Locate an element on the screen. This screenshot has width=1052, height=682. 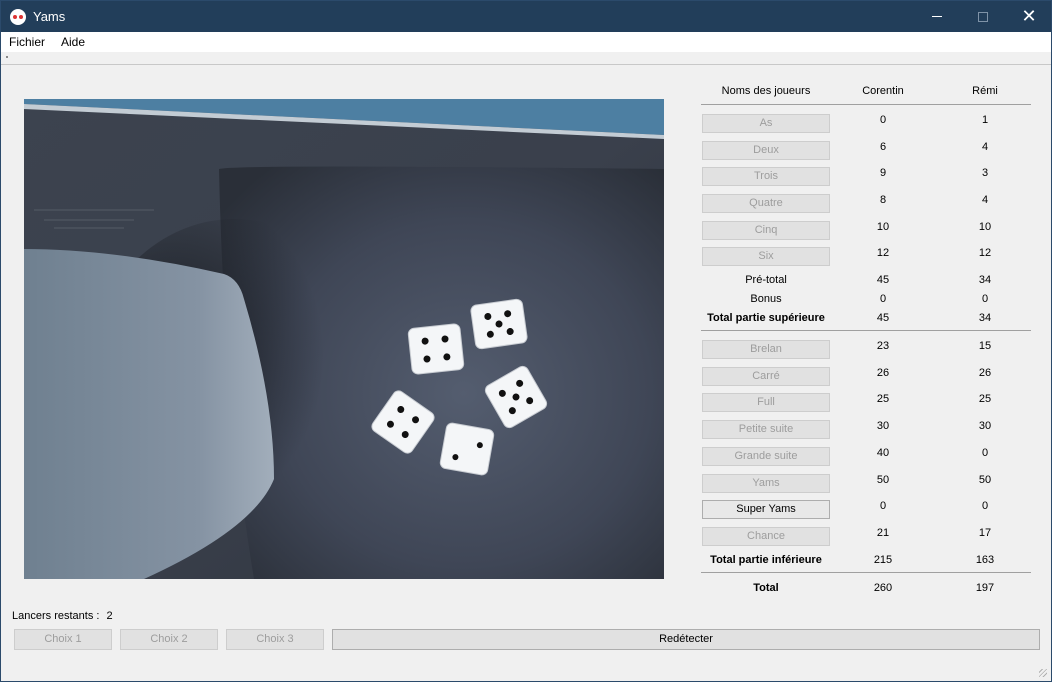
score-yams-p1: 50 is located at coordinates (883, 480).